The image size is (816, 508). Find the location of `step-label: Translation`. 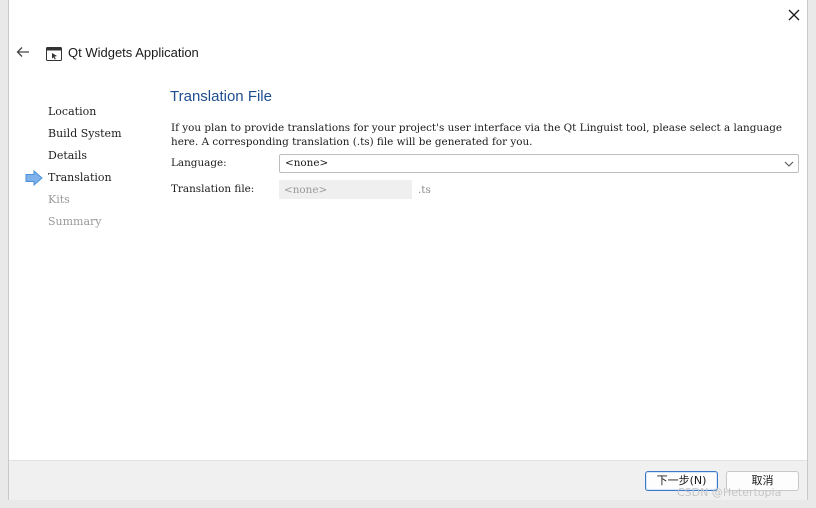

step-label: Translation is located at coordinates (80, 177).